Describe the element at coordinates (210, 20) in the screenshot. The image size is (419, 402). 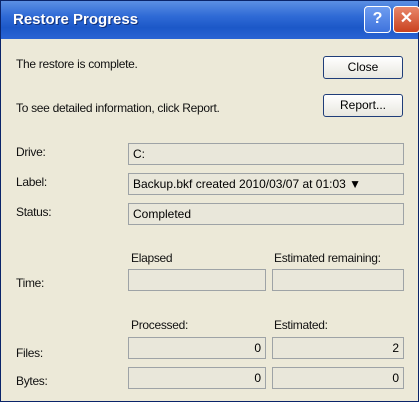
I see `title-bar: Restore Progress ? ✕` at that location.